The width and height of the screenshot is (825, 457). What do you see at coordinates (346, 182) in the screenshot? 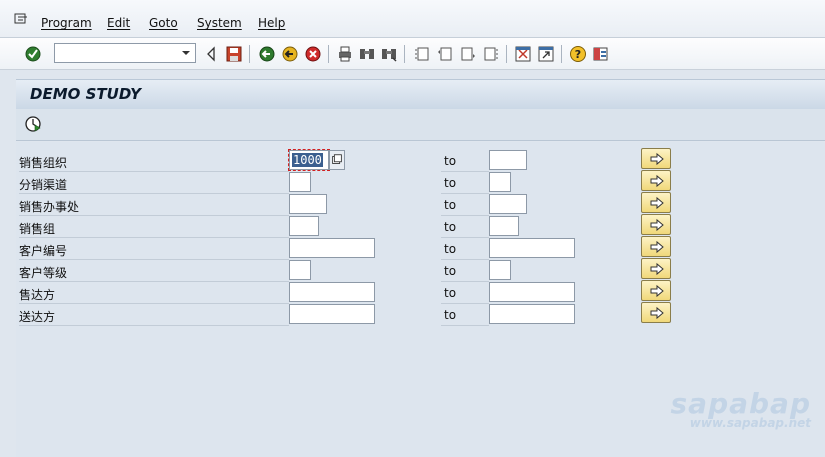
I see `select-option-row: 分销渠道 to` at bounding box center [346, 182].